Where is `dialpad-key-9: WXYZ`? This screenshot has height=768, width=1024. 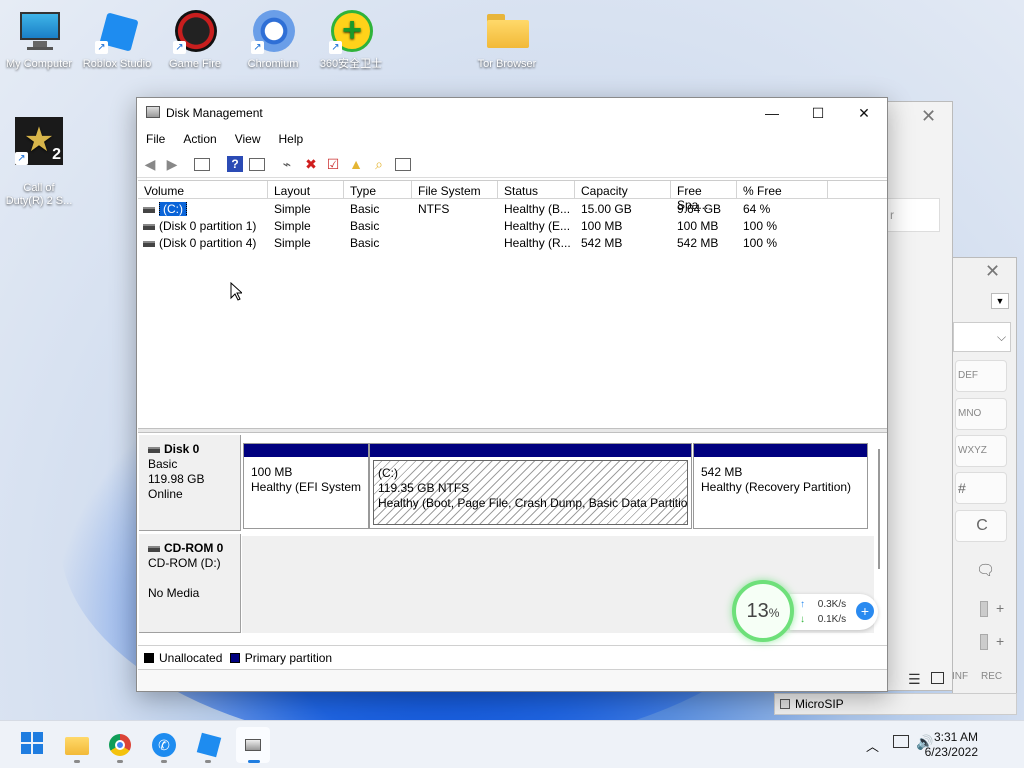 dialpad-key-9: WXYZ is located at coordinates (981, 451).